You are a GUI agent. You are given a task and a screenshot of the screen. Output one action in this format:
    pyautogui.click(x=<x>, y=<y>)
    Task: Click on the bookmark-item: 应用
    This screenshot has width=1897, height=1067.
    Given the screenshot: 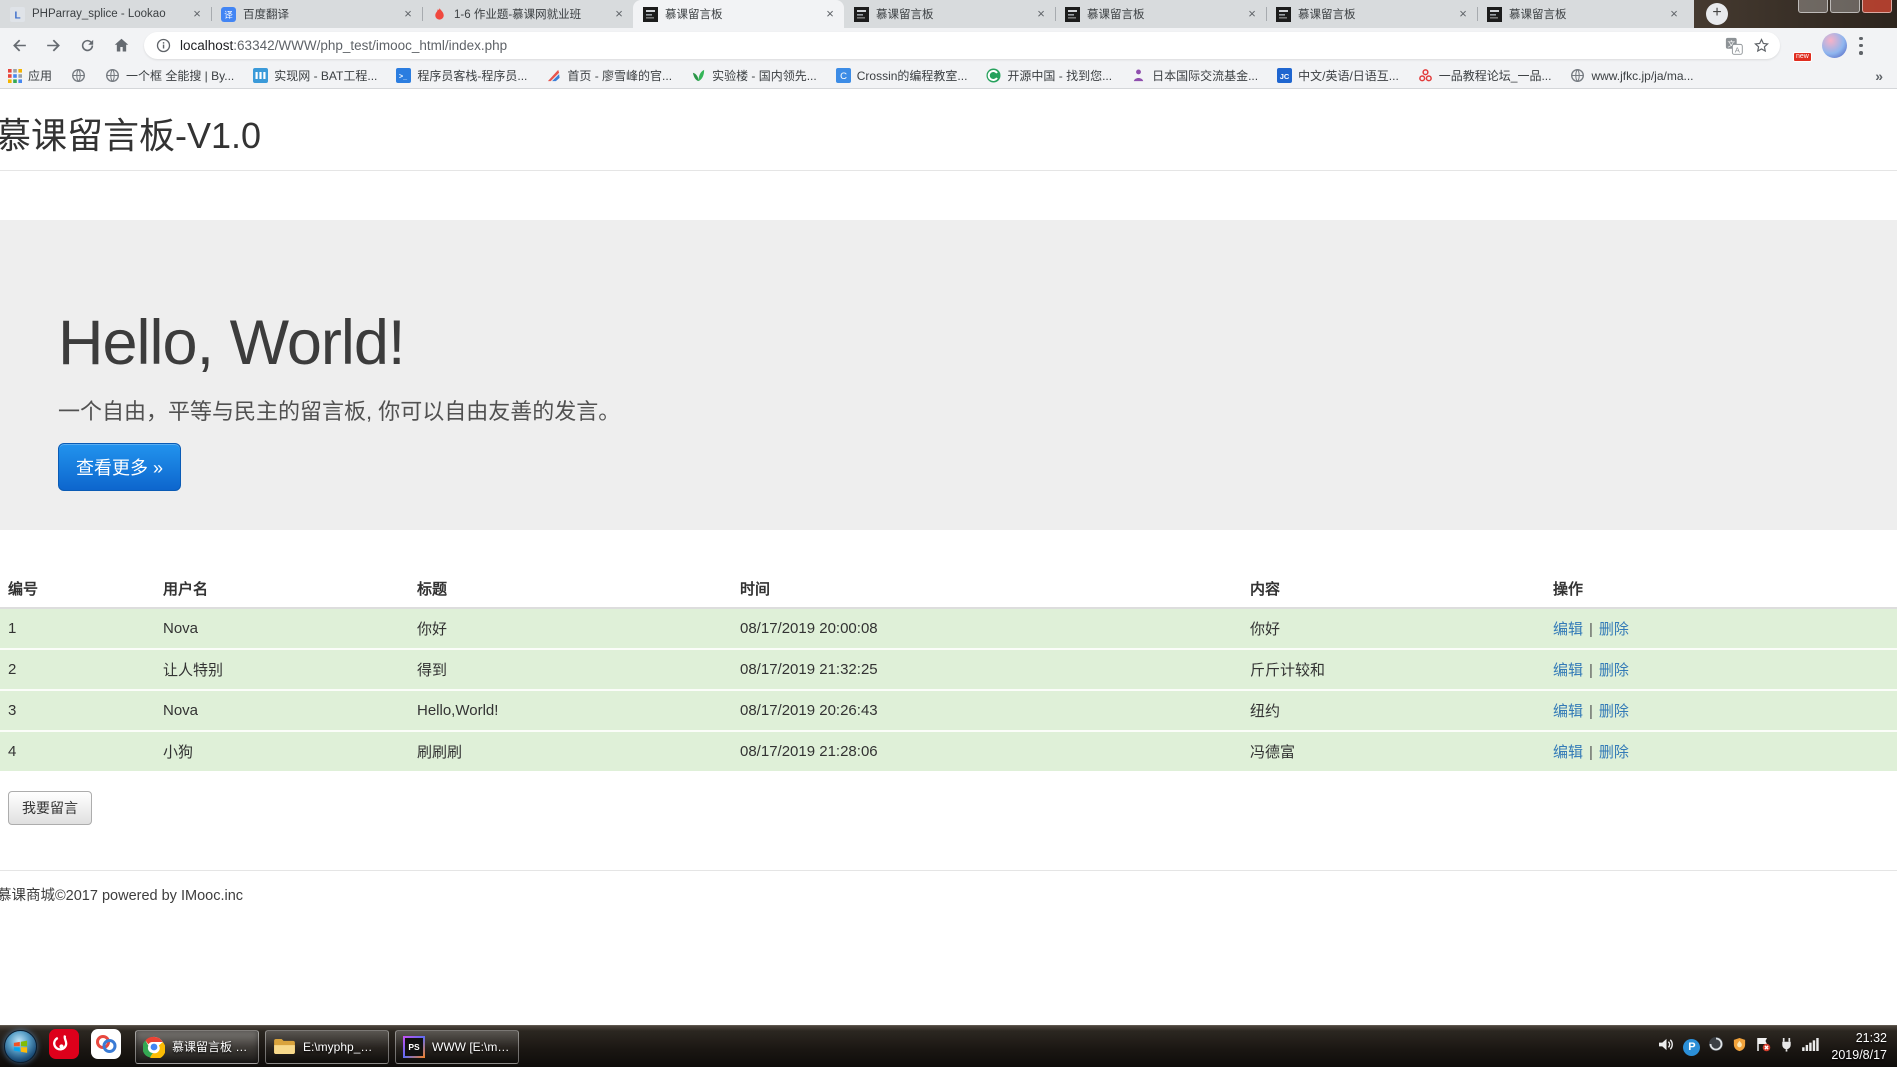 What is the action you would take?
    pyautogui.click(x=30, y=75)
    